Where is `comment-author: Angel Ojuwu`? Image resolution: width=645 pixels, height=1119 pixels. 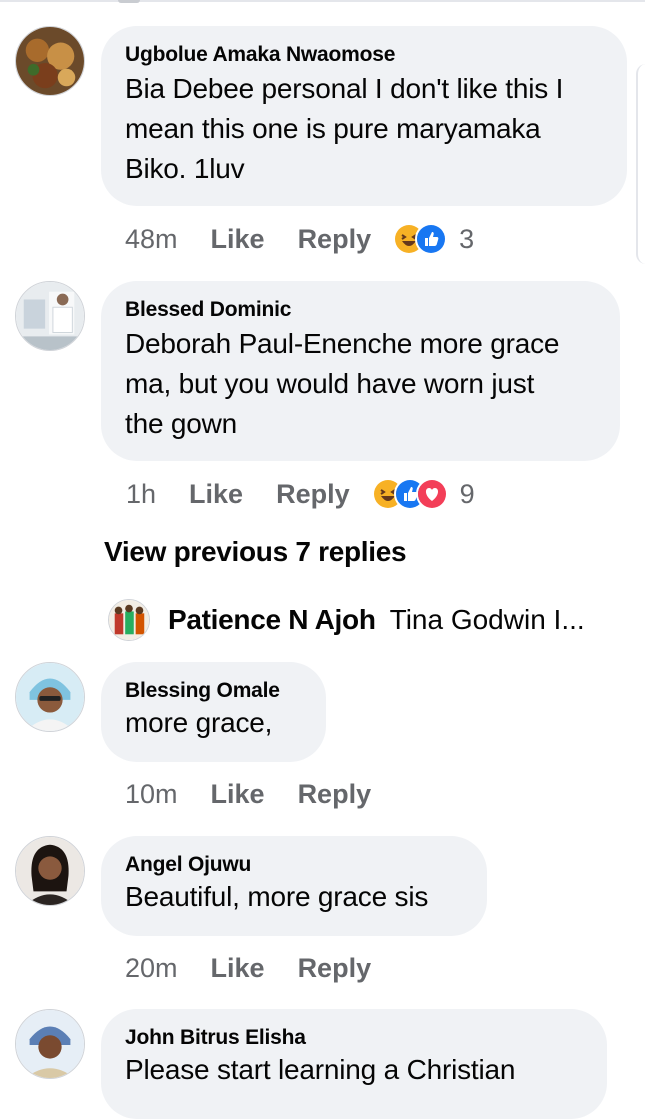
comment-author: Angel Ojuwu is located at coordinates (294, 865).